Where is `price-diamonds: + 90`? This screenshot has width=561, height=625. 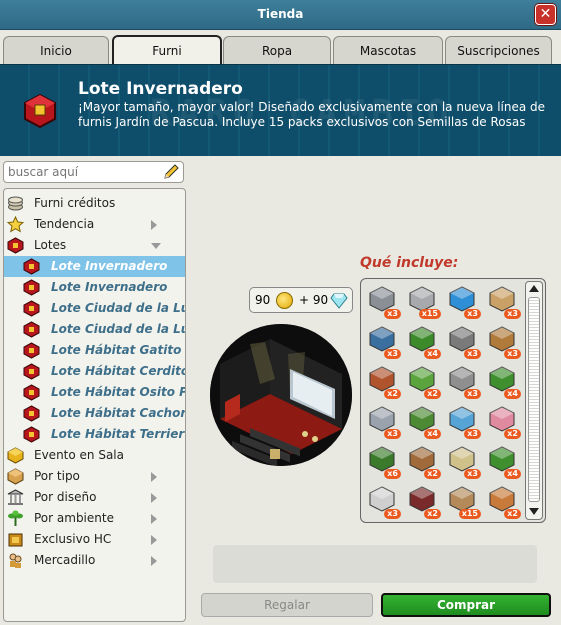 price-diamonds: + 90 is located at coordinates (314, 300).